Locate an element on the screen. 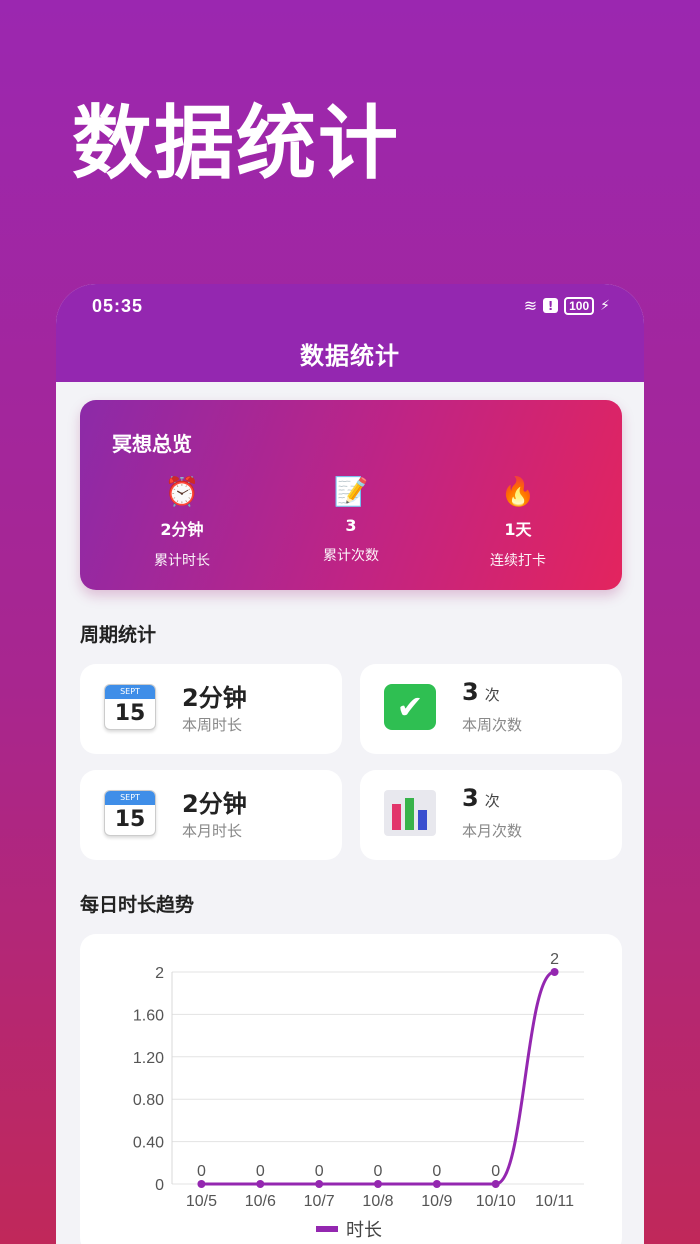 Image resolution: width=700 pixels, height=1244 pixels. y-tick-label: 0.40 is located at coordinates (148, 1143).